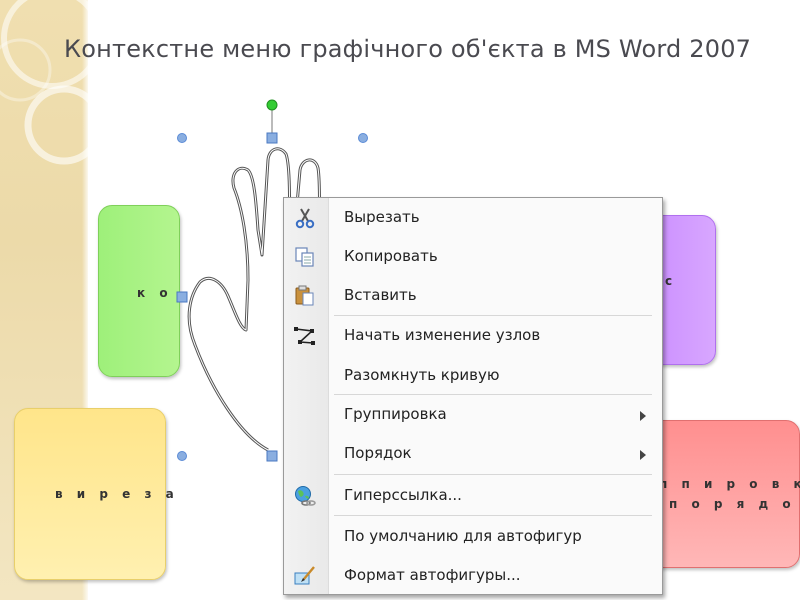 This screenshot has height=600, width=800. What do you see at coordinates (473, 257) in the screenshot?
I see `menu-item-copy: Копировать` at bounding box center [473, 257].